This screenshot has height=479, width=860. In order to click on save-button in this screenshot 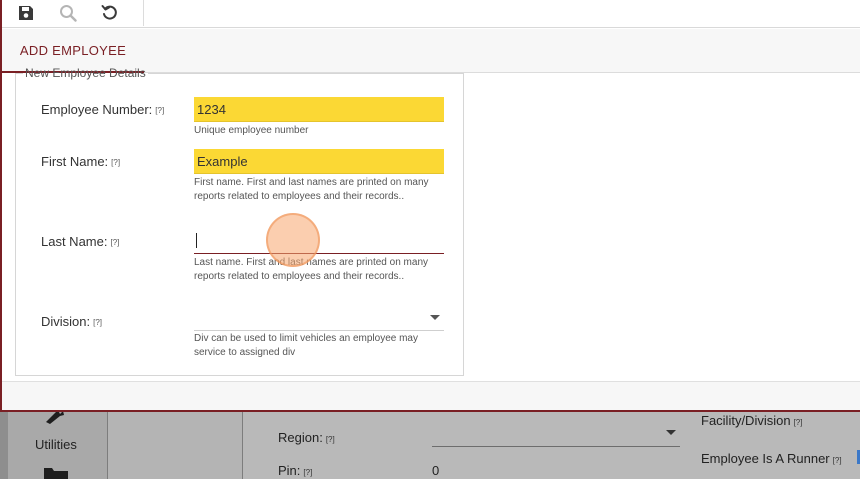, I will do `click(26, 13)`.